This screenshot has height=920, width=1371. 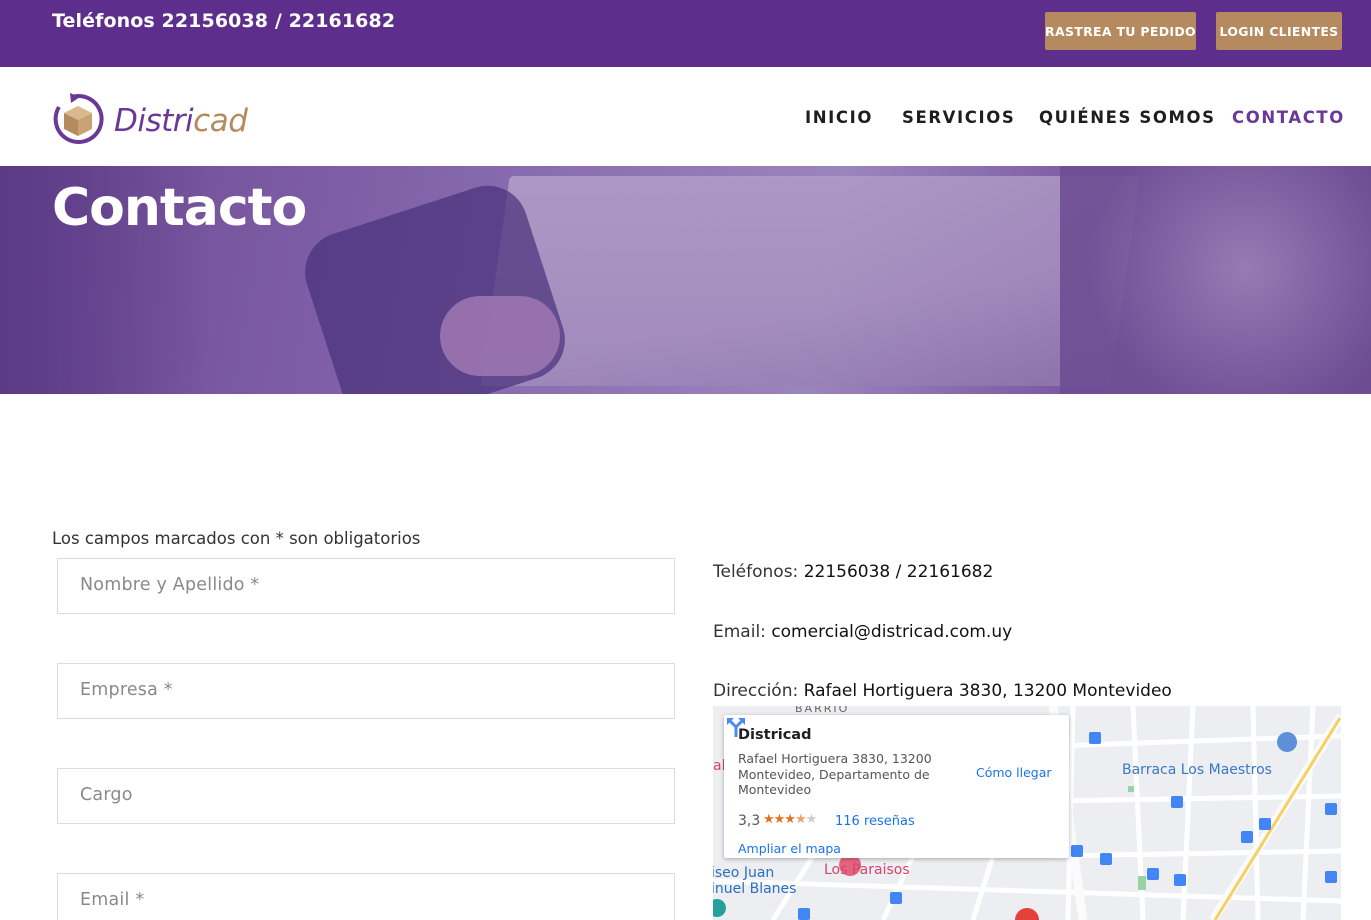 What do you see at coordinates (112, 900) in the screenshot?
I see `email-field-placeholder: Email *` at bounding box center [112, 900].